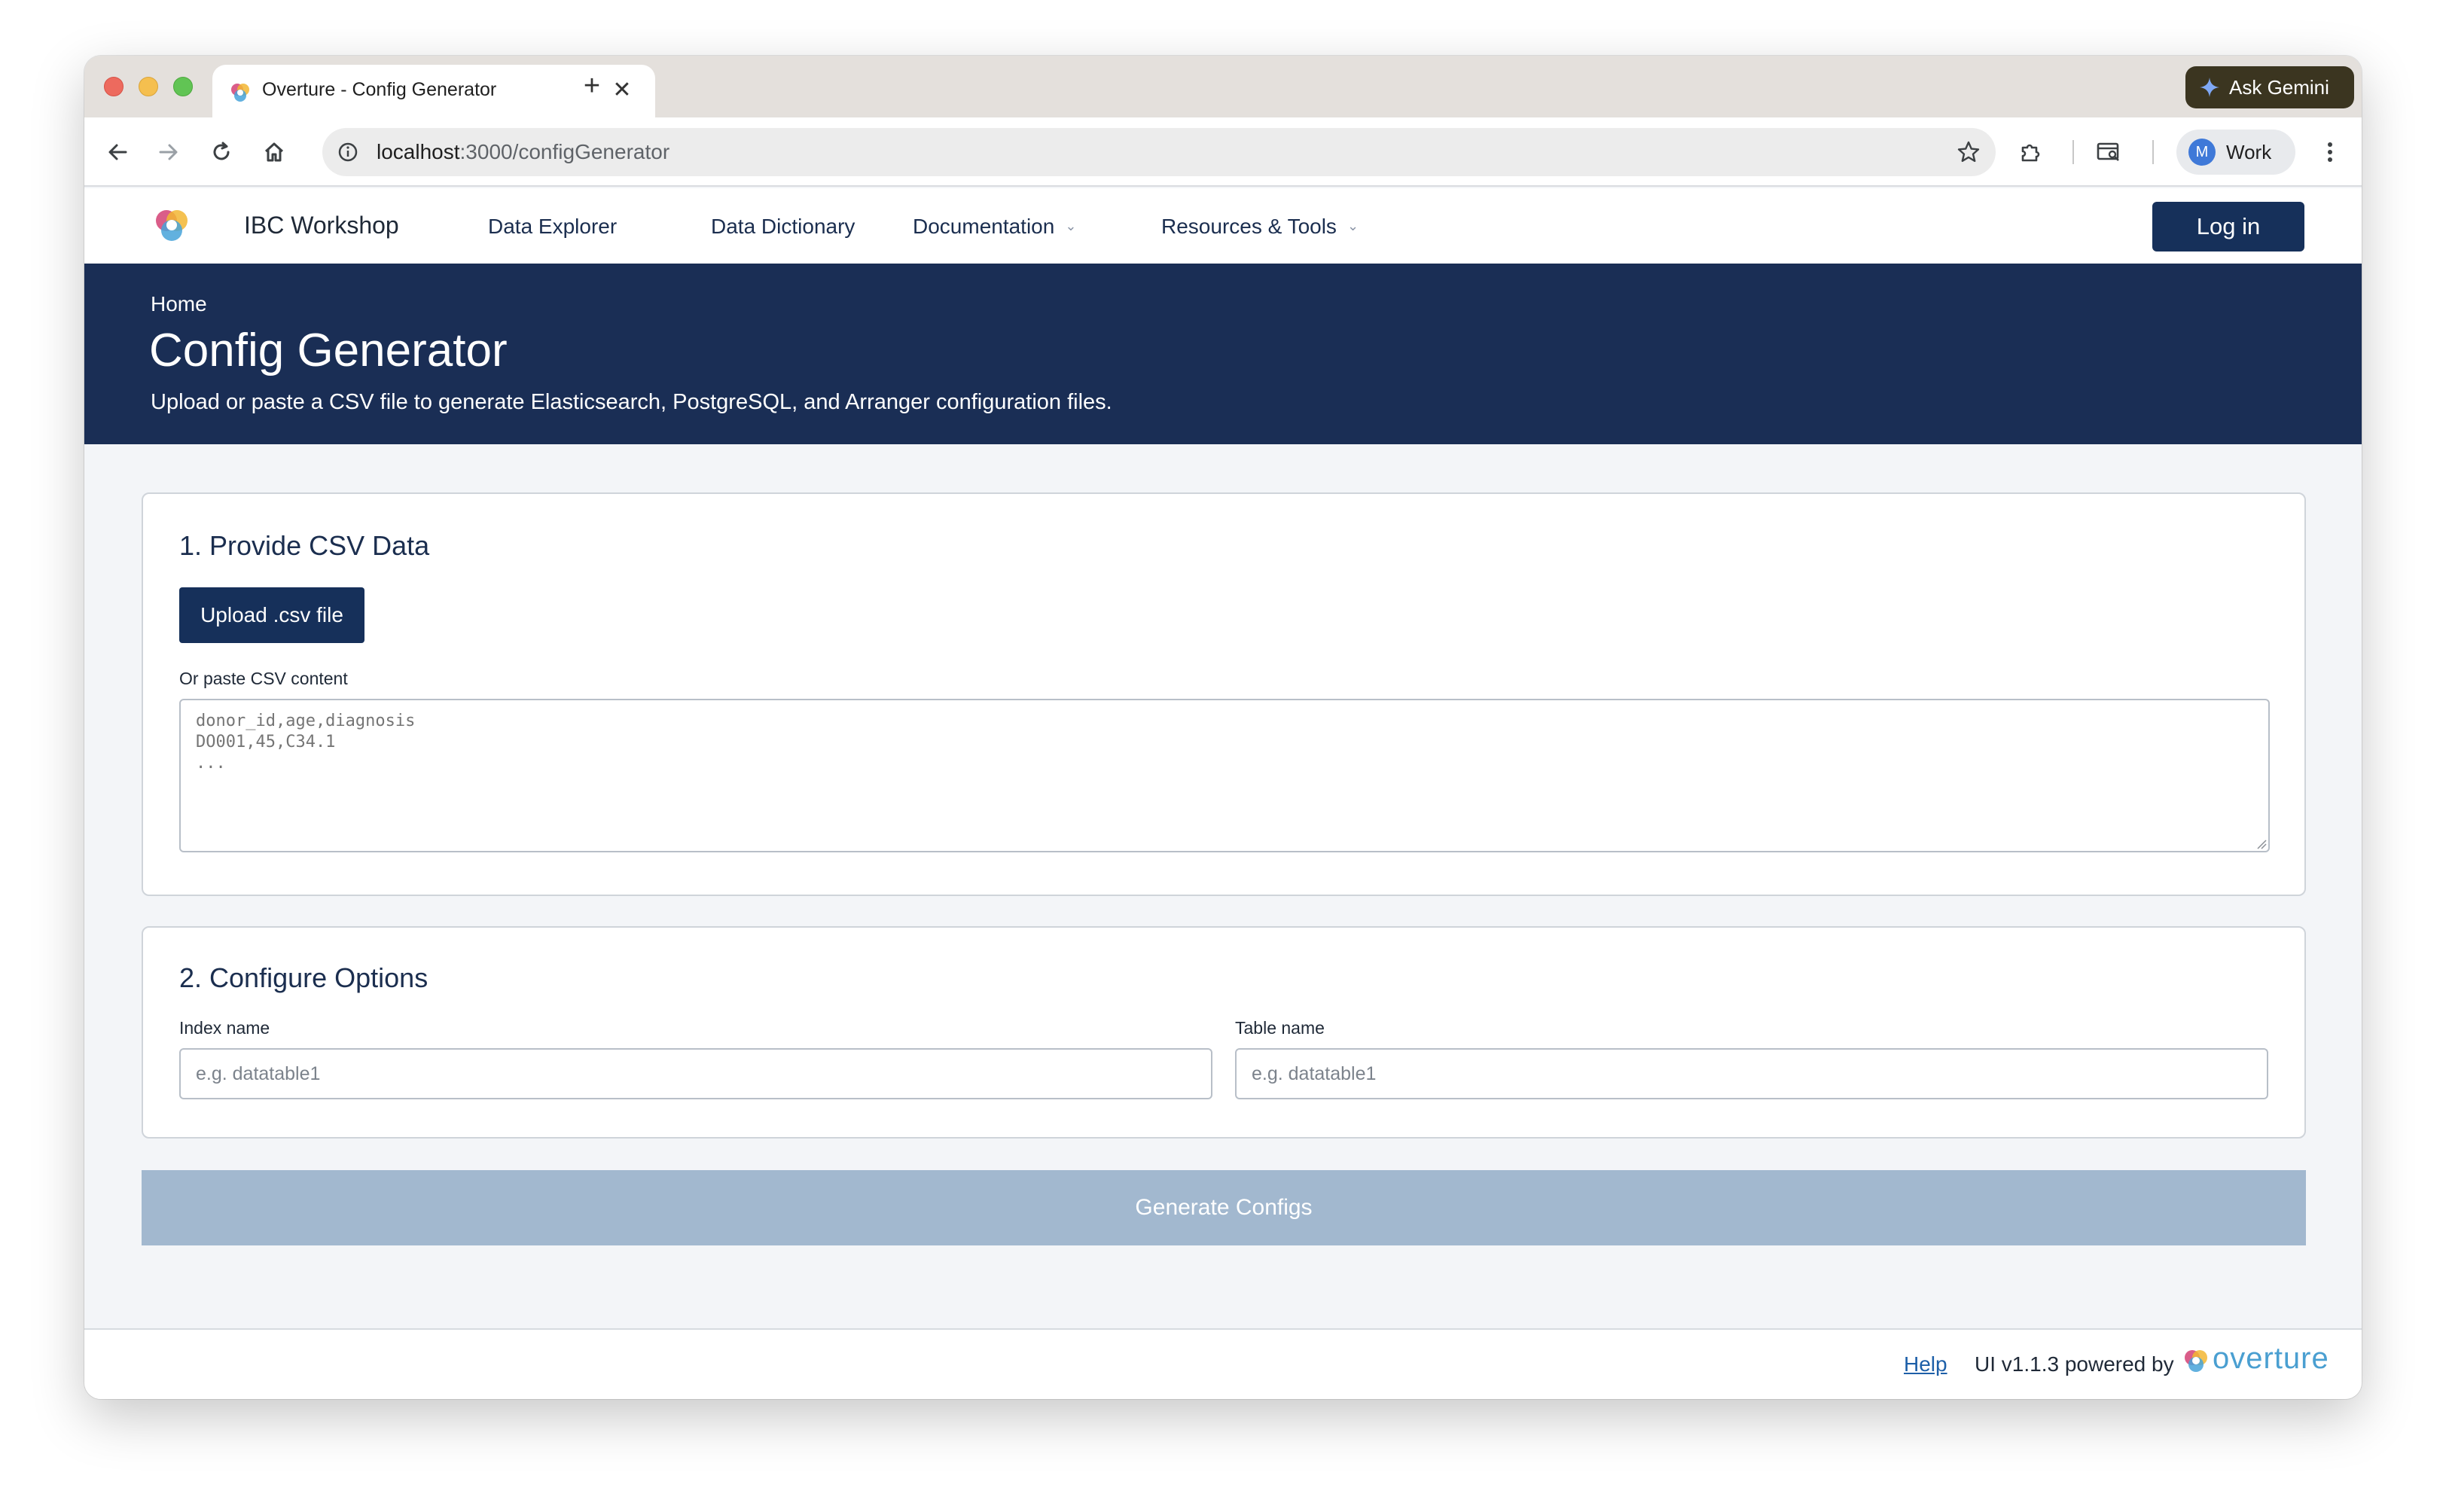 This screenshot has height=1512, width=2446. I want to click on home-icon, so click(274, 152).